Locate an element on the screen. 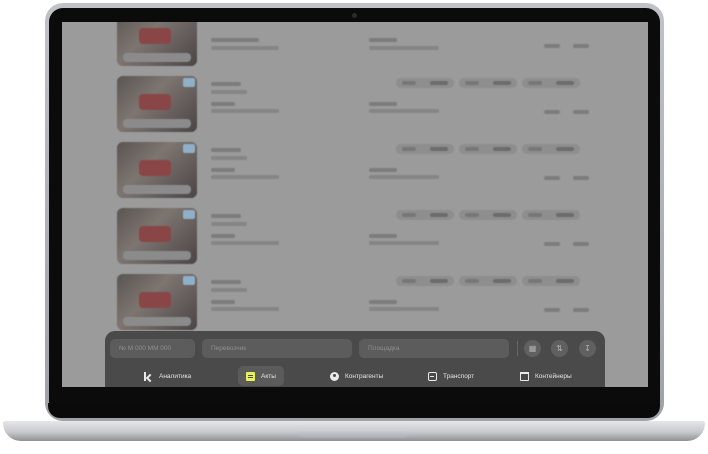  nav-analytics-label: Аналитика is located at coordinates (175, 376).